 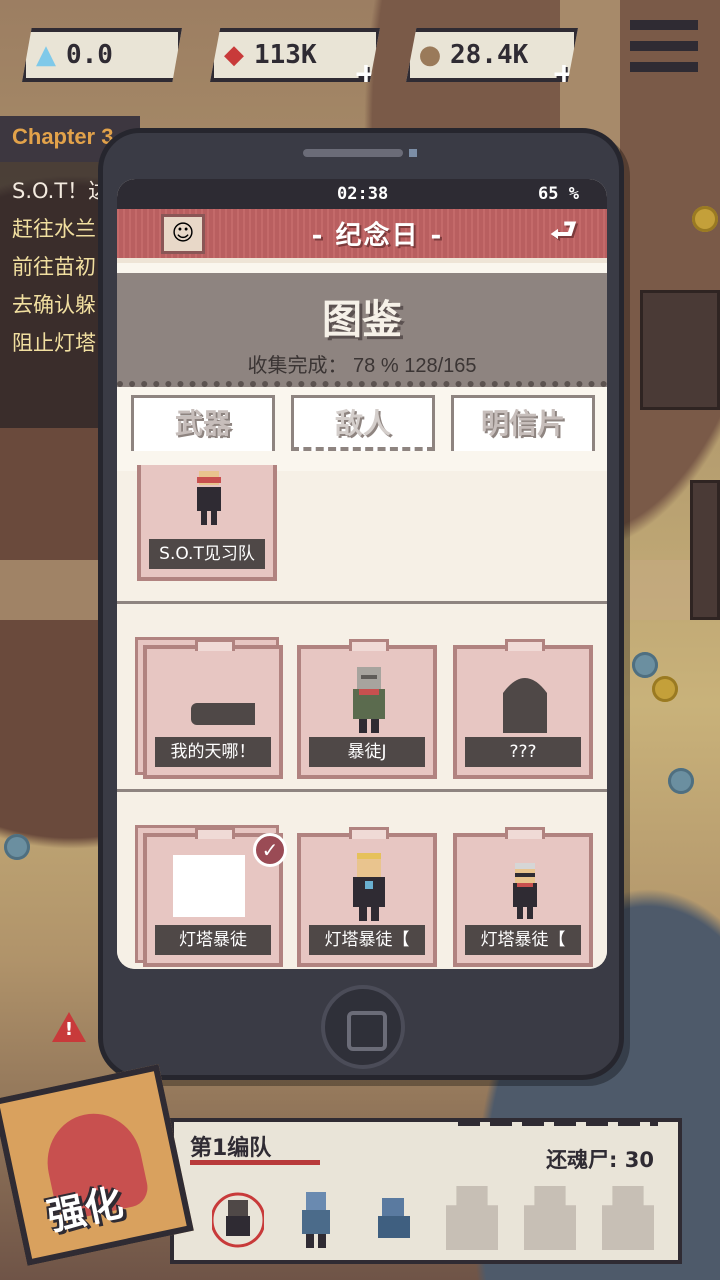 What do you see at coordinates (413, 153) in the screenshot?
I see `phone-camera` at bounding box center [413, 153].